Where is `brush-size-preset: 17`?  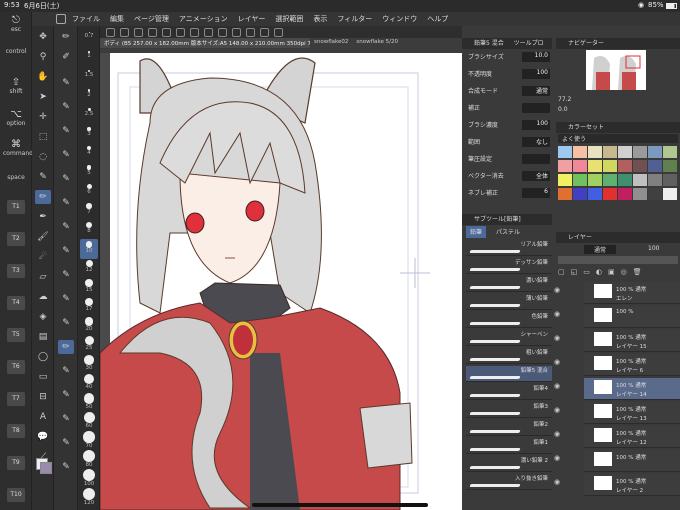
brush-size-preset: 17 is located at coordinates (89, 306).